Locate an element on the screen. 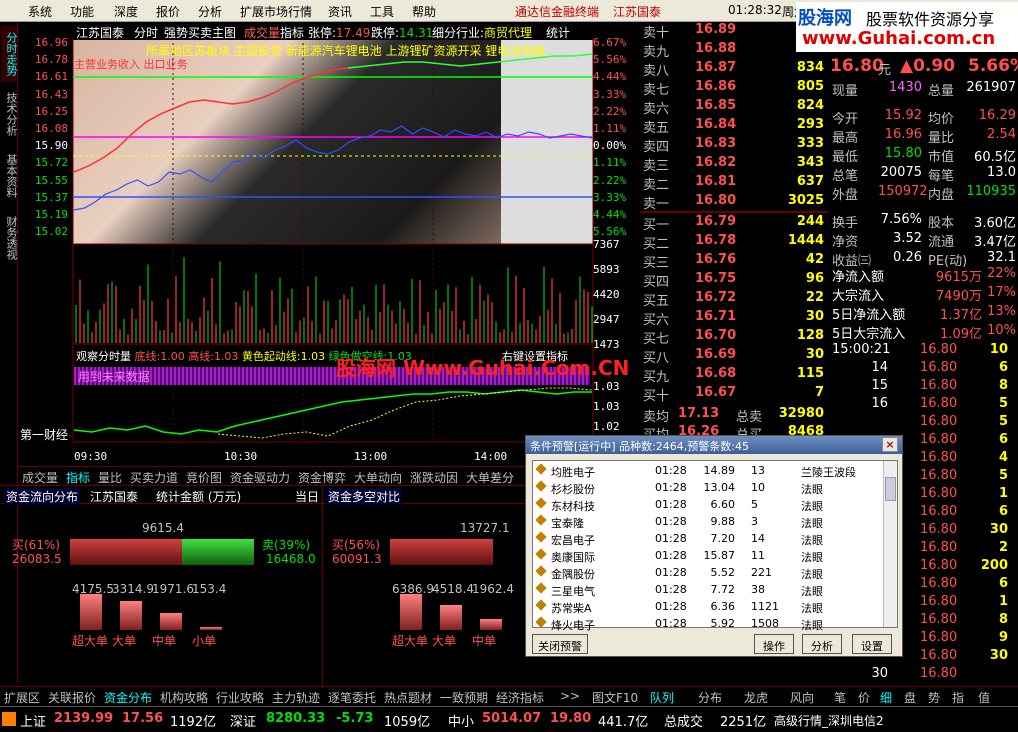 This screenshot has width=1018, height=732. bottom-tab: 势 is located at coordinates (934, 697).